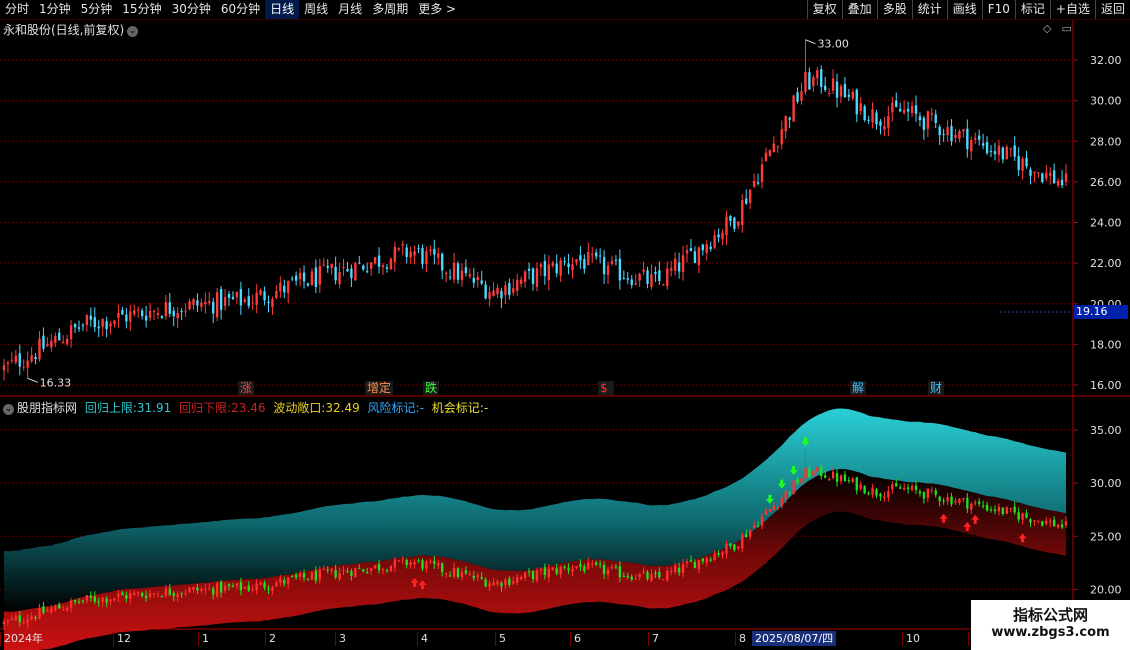  What do you see at coordinates (47, 408) in the screenshot?
I see `indicator-name: 股朋指标网` at bounding box center [47, 408].